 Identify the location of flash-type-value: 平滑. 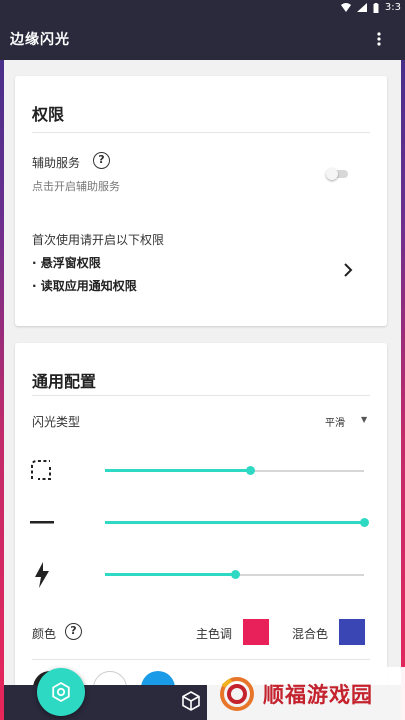
(335, 423).